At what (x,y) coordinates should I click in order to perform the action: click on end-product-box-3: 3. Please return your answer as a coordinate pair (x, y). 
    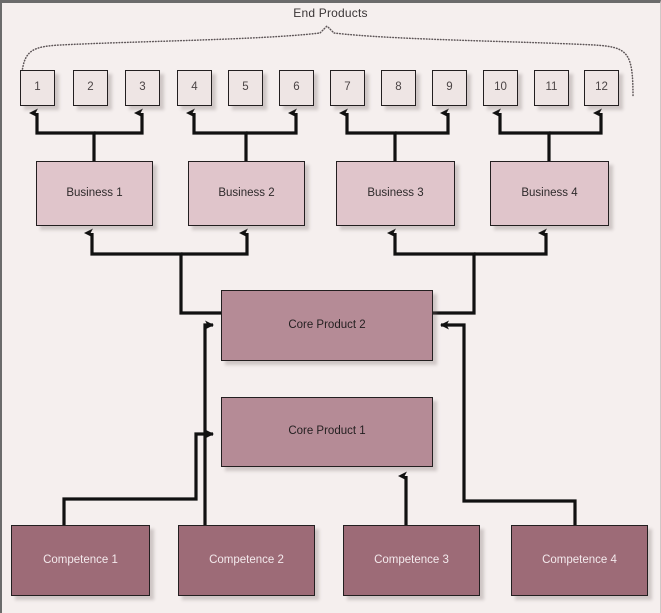
    Looking at the image, I should click on (142, 88).